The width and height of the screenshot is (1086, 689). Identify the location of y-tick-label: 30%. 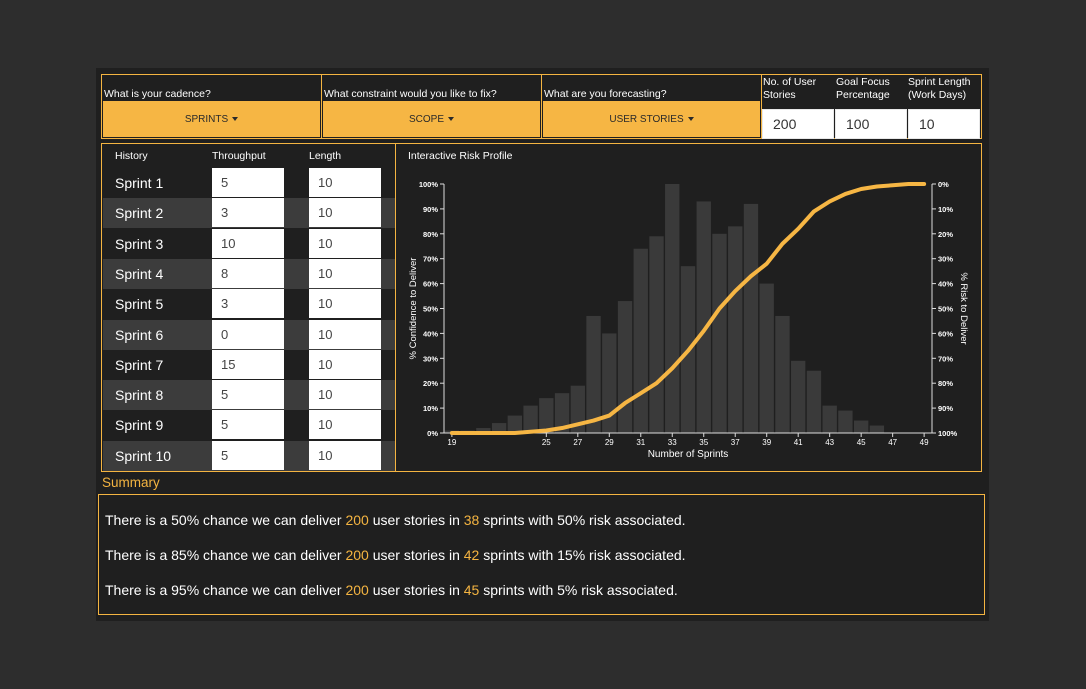
(430, 358).